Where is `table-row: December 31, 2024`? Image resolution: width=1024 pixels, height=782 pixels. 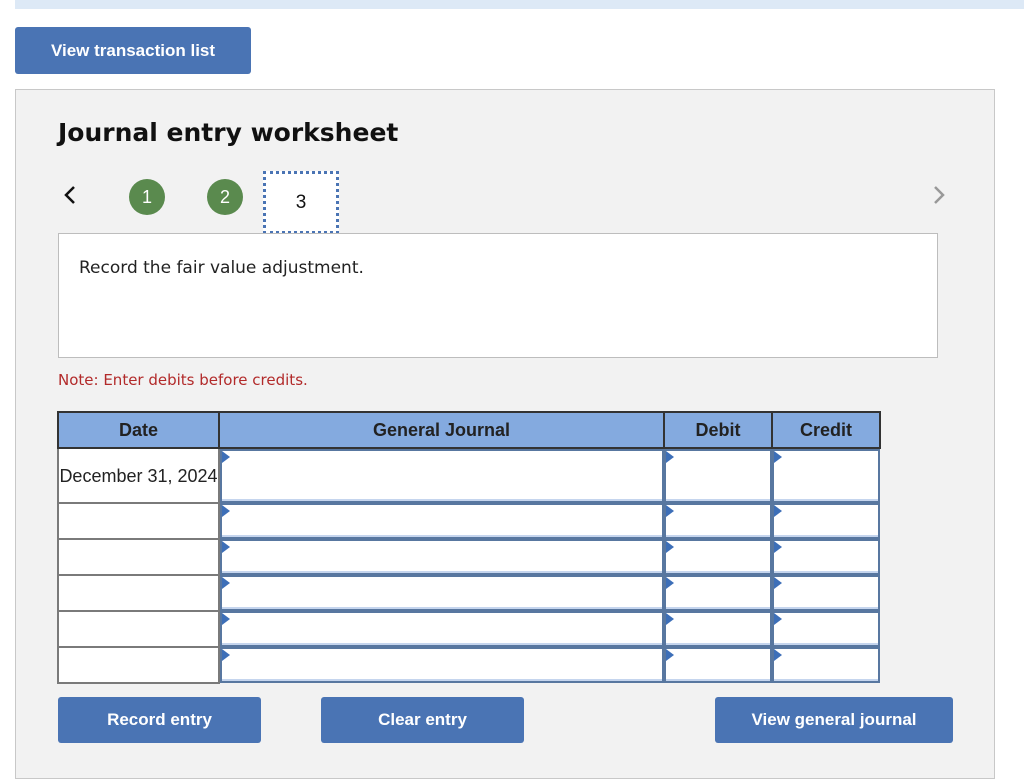 table-row: December 31, 2024 is located at coordinates (468, 475).